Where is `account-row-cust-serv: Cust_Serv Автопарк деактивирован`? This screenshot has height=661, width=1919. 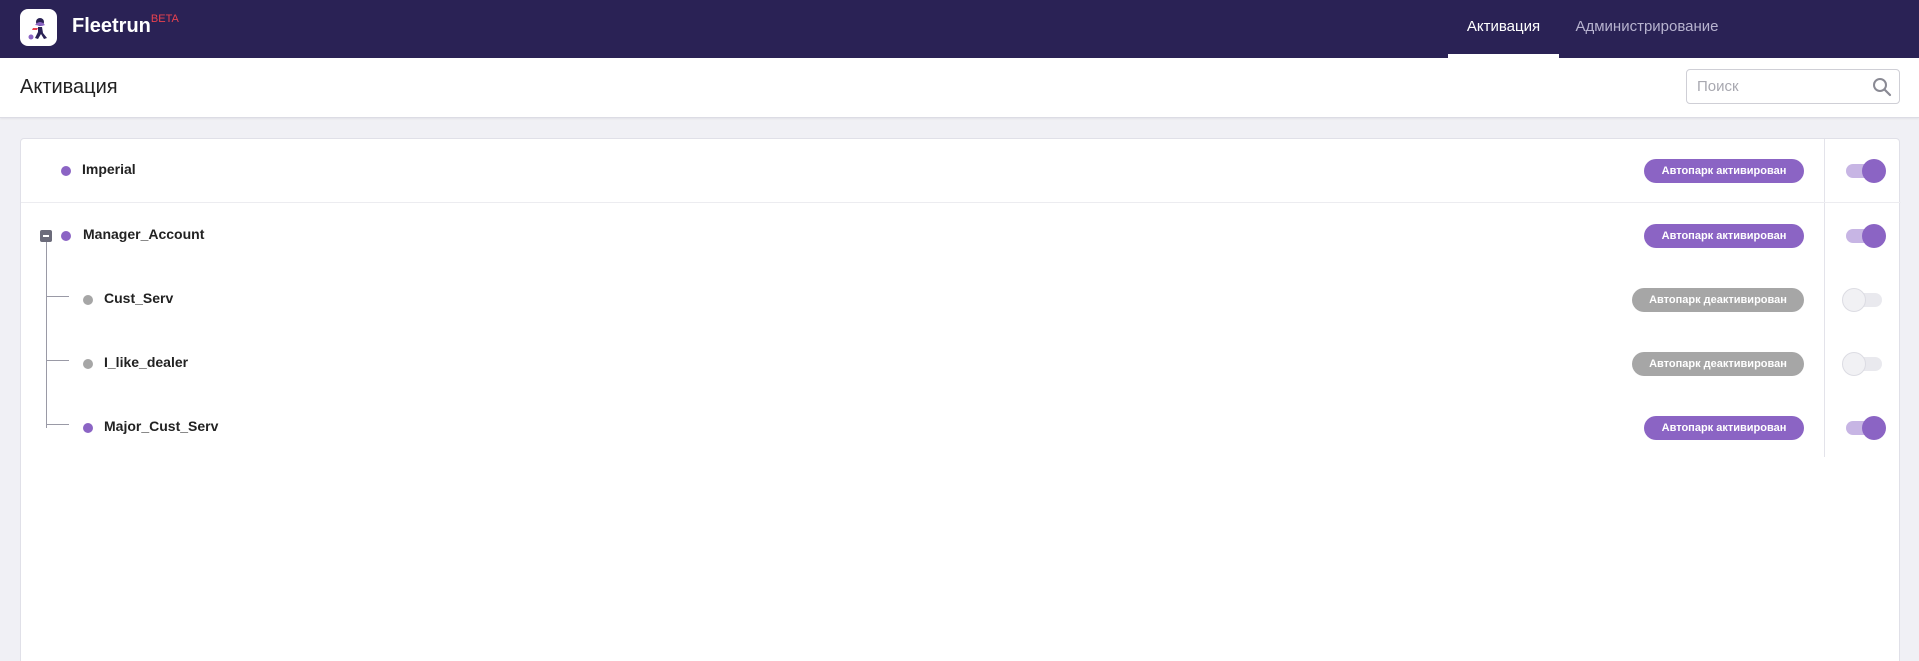
account-row-cust-serv: Cust_Serv Автопарк деактивирован is located at coordinates (961, 300).